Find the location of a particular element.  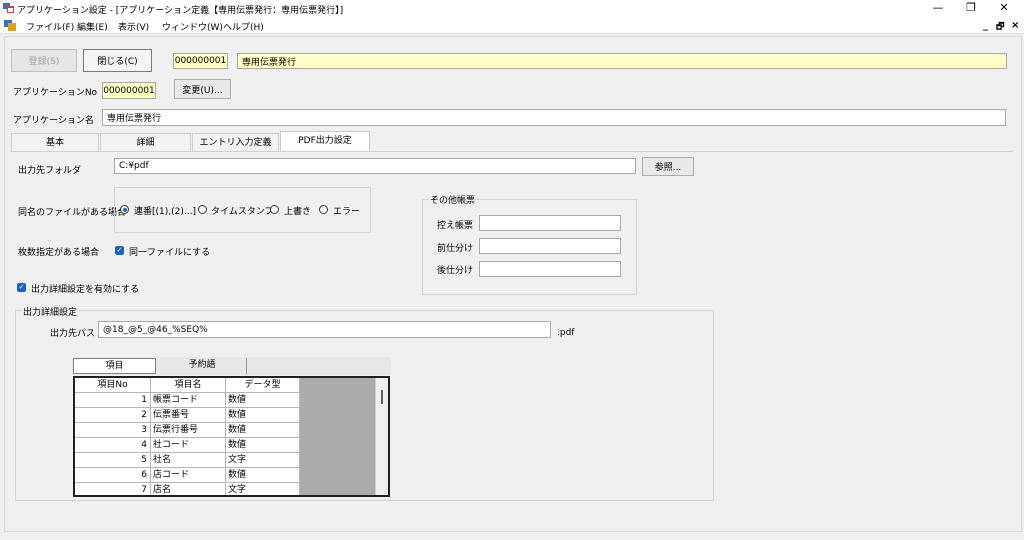

register-button: 登録(S) is located at coordinates (44, 60).